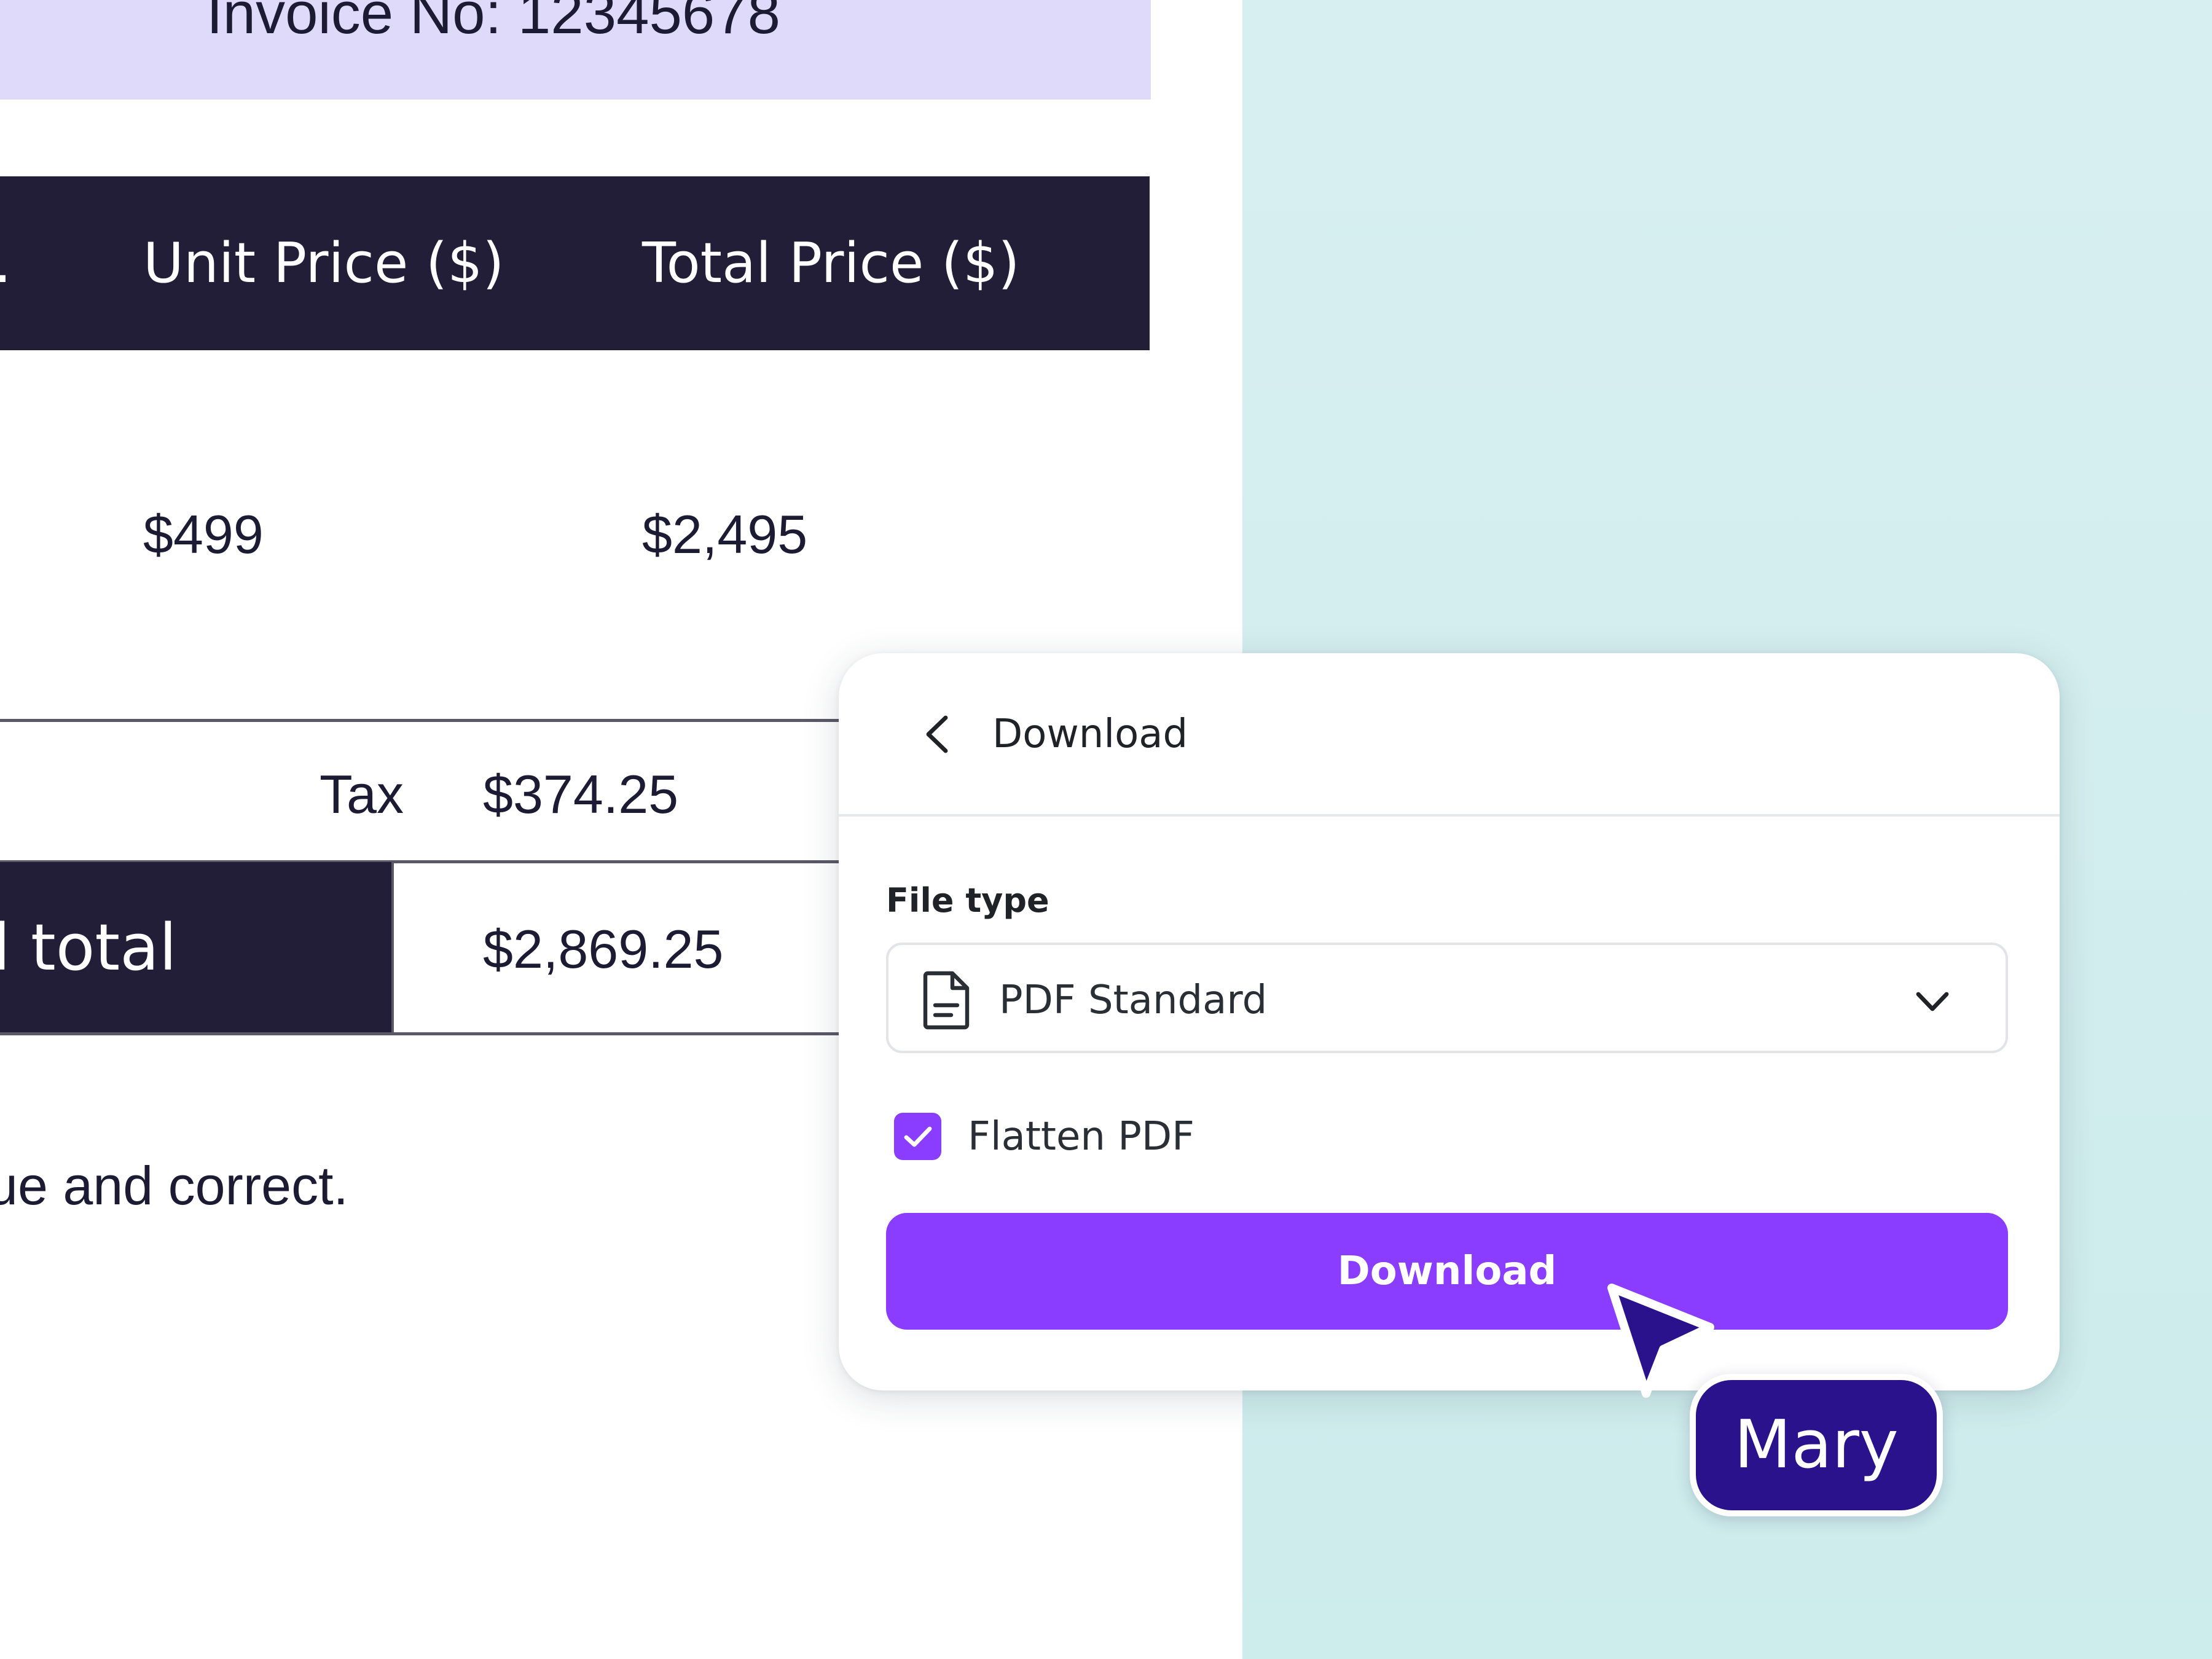 Image resolution: width=2212 pixels, height=1659 pixels. What do you see at coordinates (946, 1000) in the screenshot?
I see `file-document-icon` at bounding box center [946, 1000].